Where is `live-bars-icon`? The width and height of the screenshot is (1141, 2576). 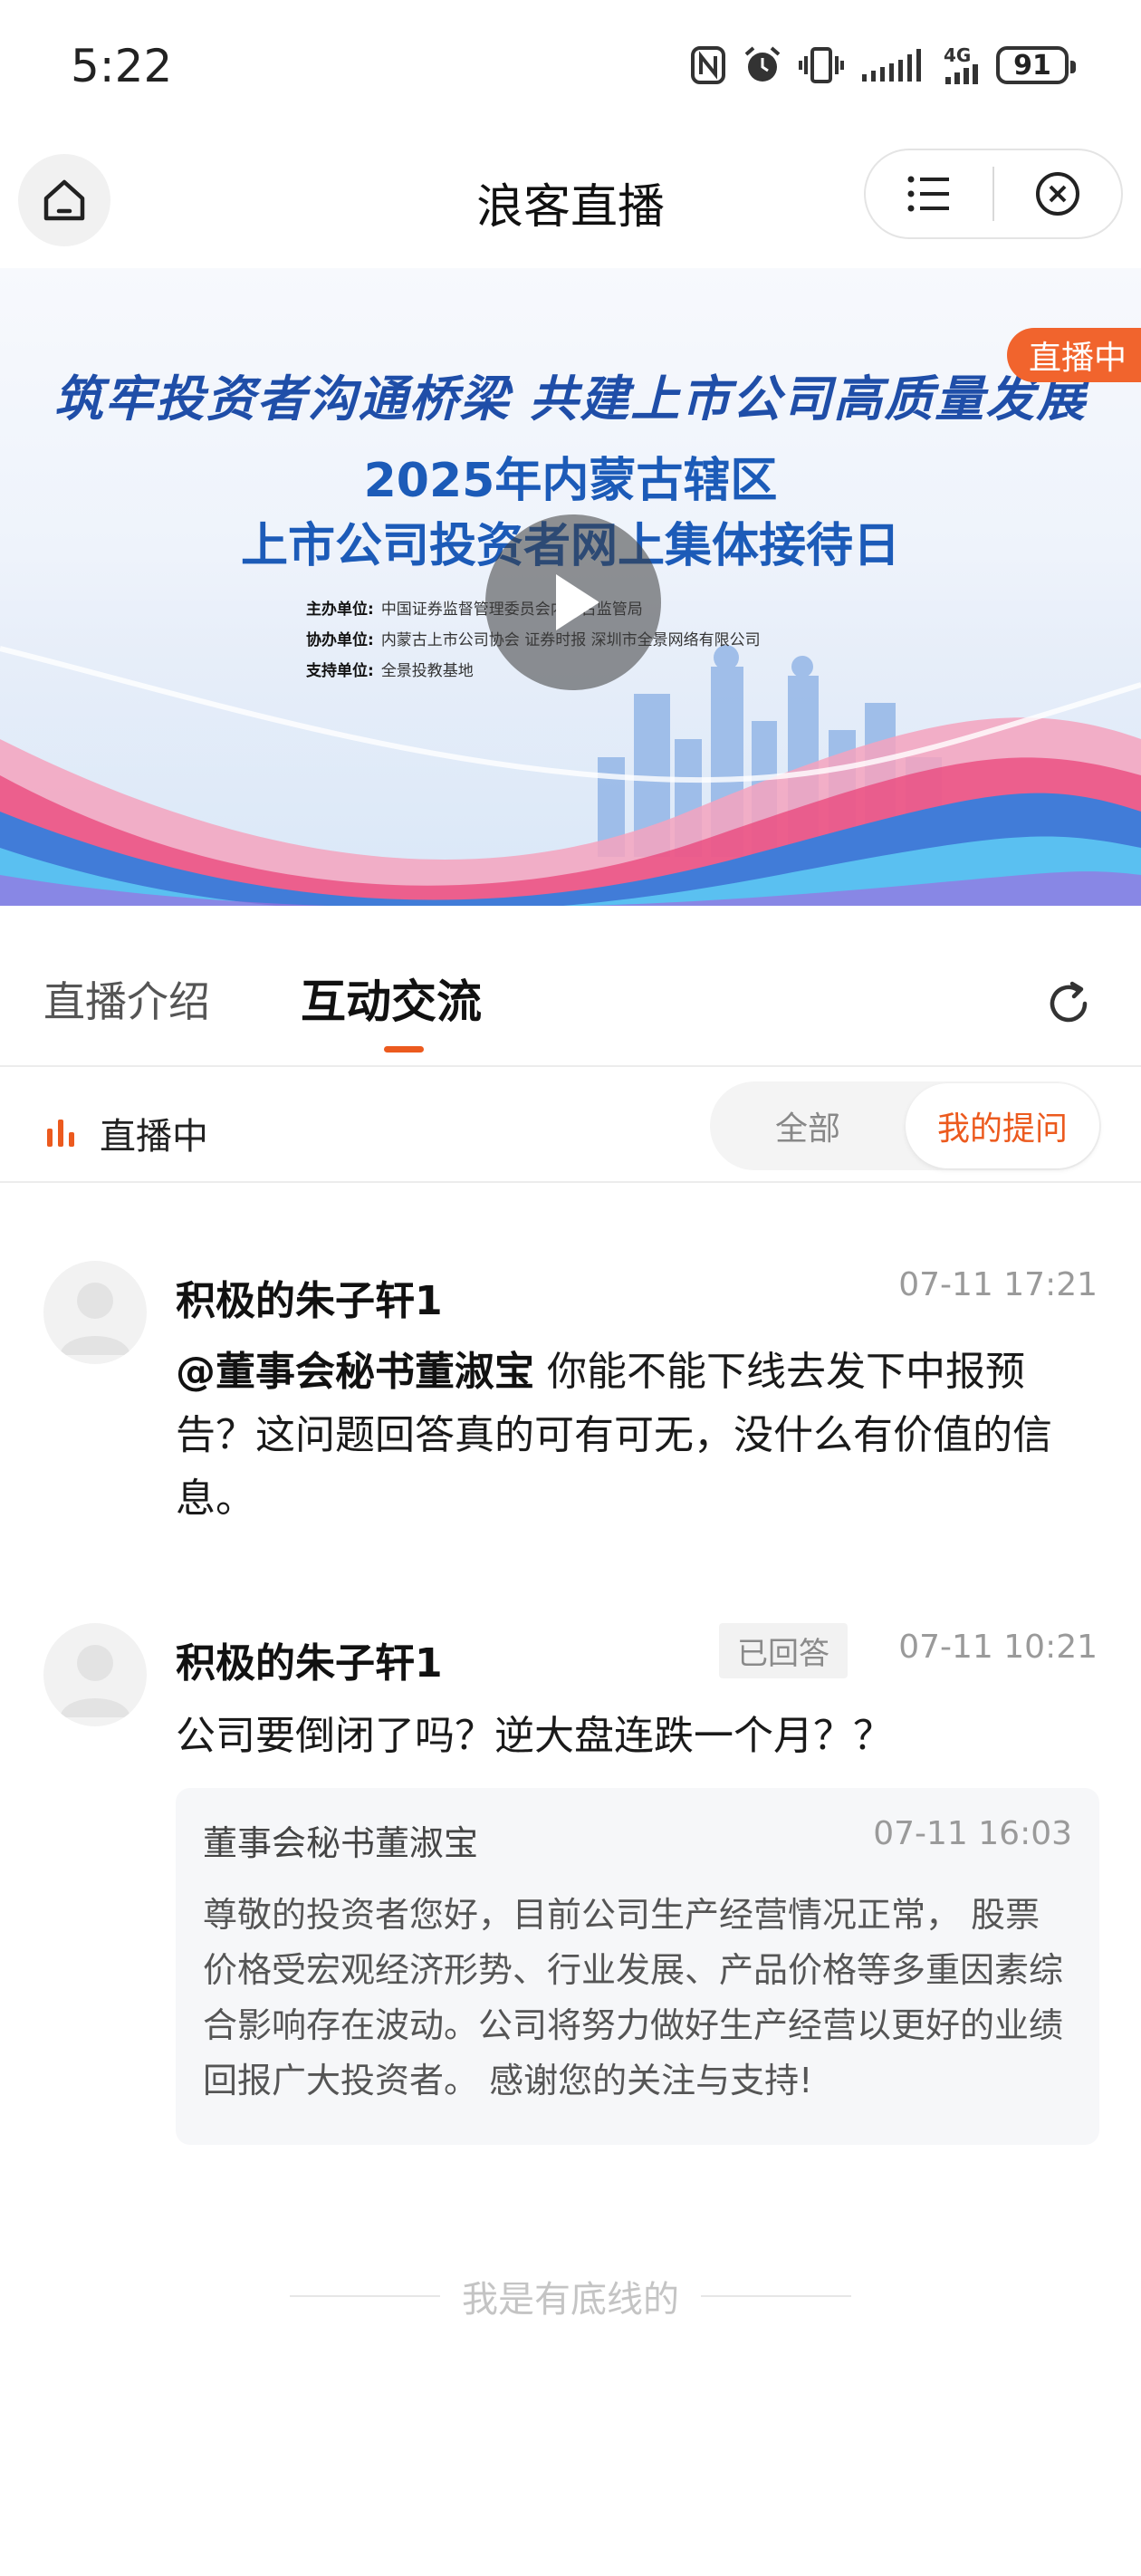
live-bars-icon is located at coordinates (61, 1133).